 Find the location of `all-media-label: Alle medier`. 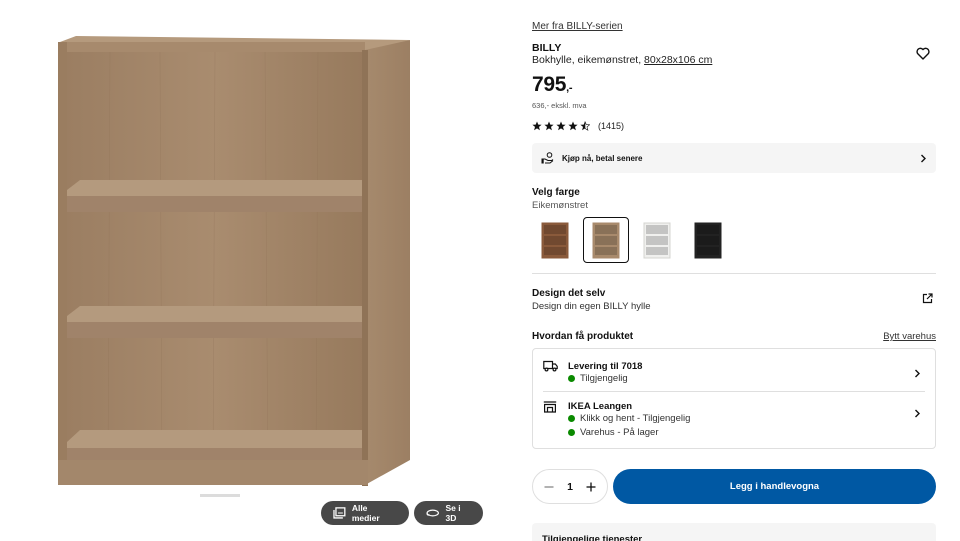

all-media-label: Alle medier is located at coordinates (365, 513).